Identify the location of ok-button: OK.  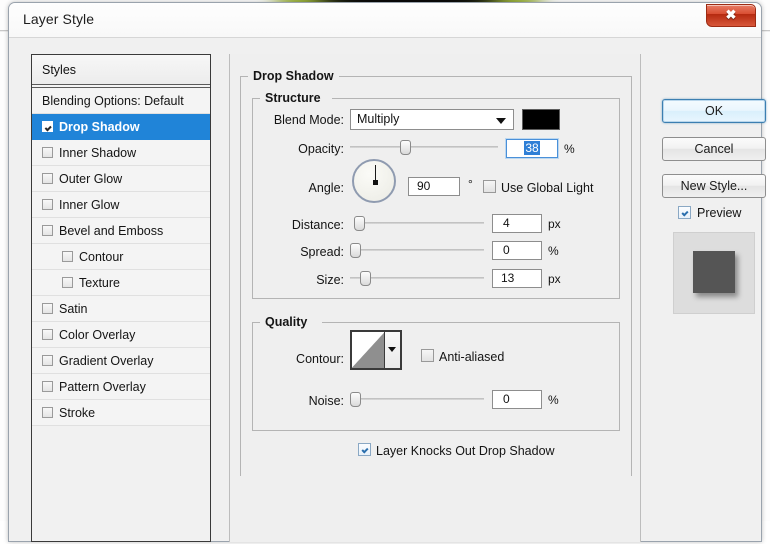
(714, 111).